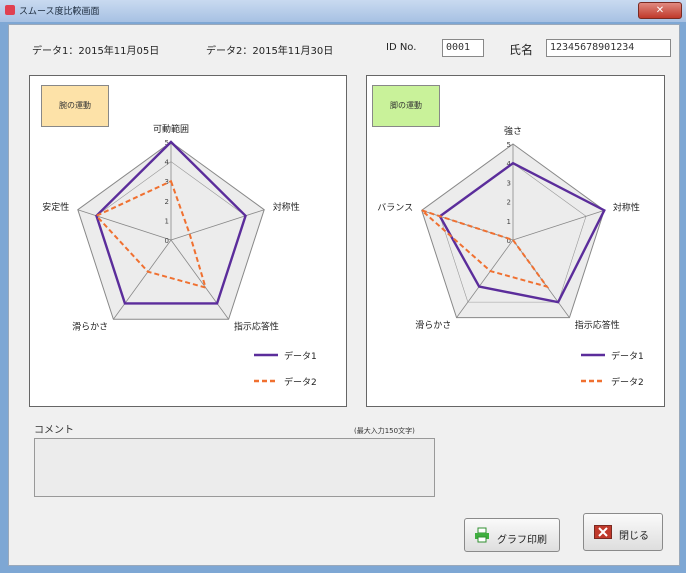 This screenshot has height=573, width=686. I want to click on arm-tick-label: 1, so click(167, 221).